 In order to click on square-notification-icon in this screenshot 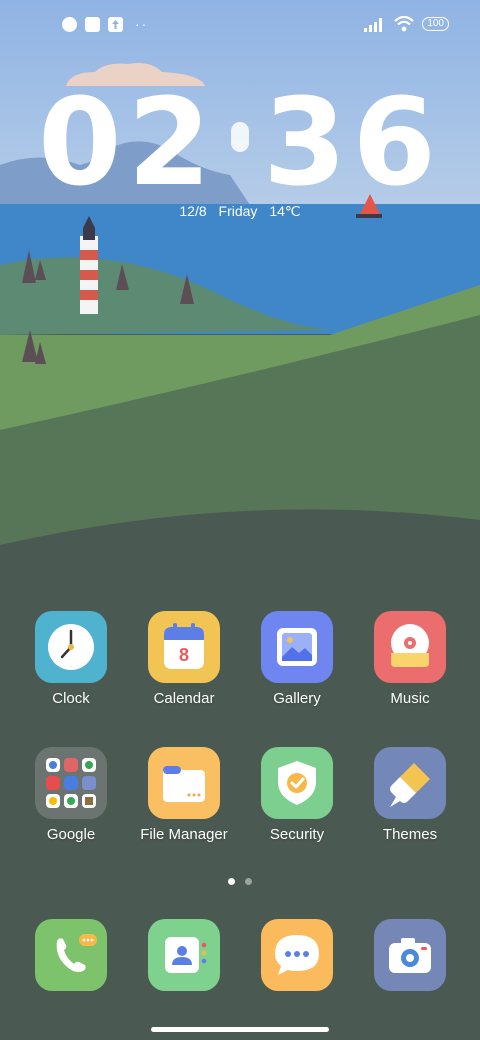, I will do `click(92, 24)`.